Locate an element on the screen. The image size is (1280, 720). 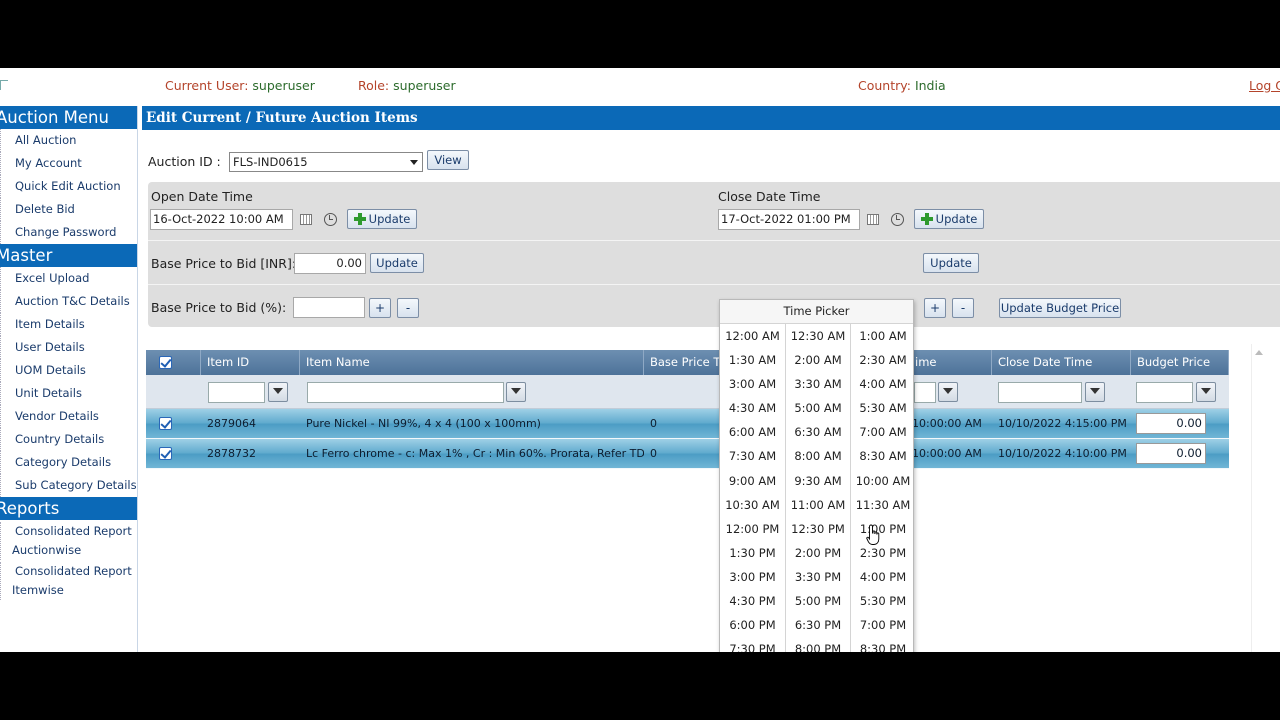
select-all-checkbox is located at coordinates (165, 362).